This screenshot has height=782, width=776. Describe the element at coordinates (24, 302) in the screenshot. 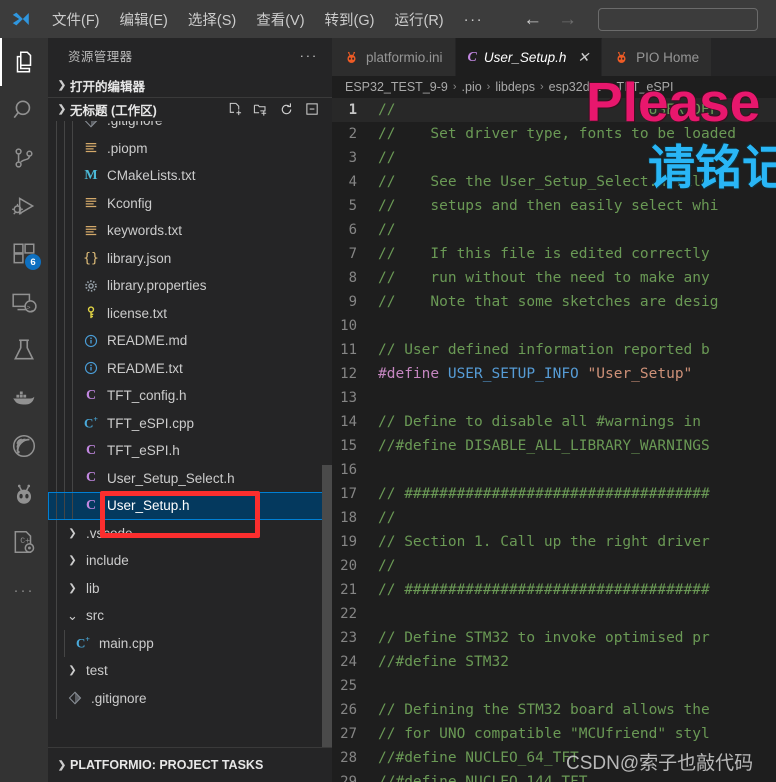

I see `remote-explorer-icon: >_` at that location.